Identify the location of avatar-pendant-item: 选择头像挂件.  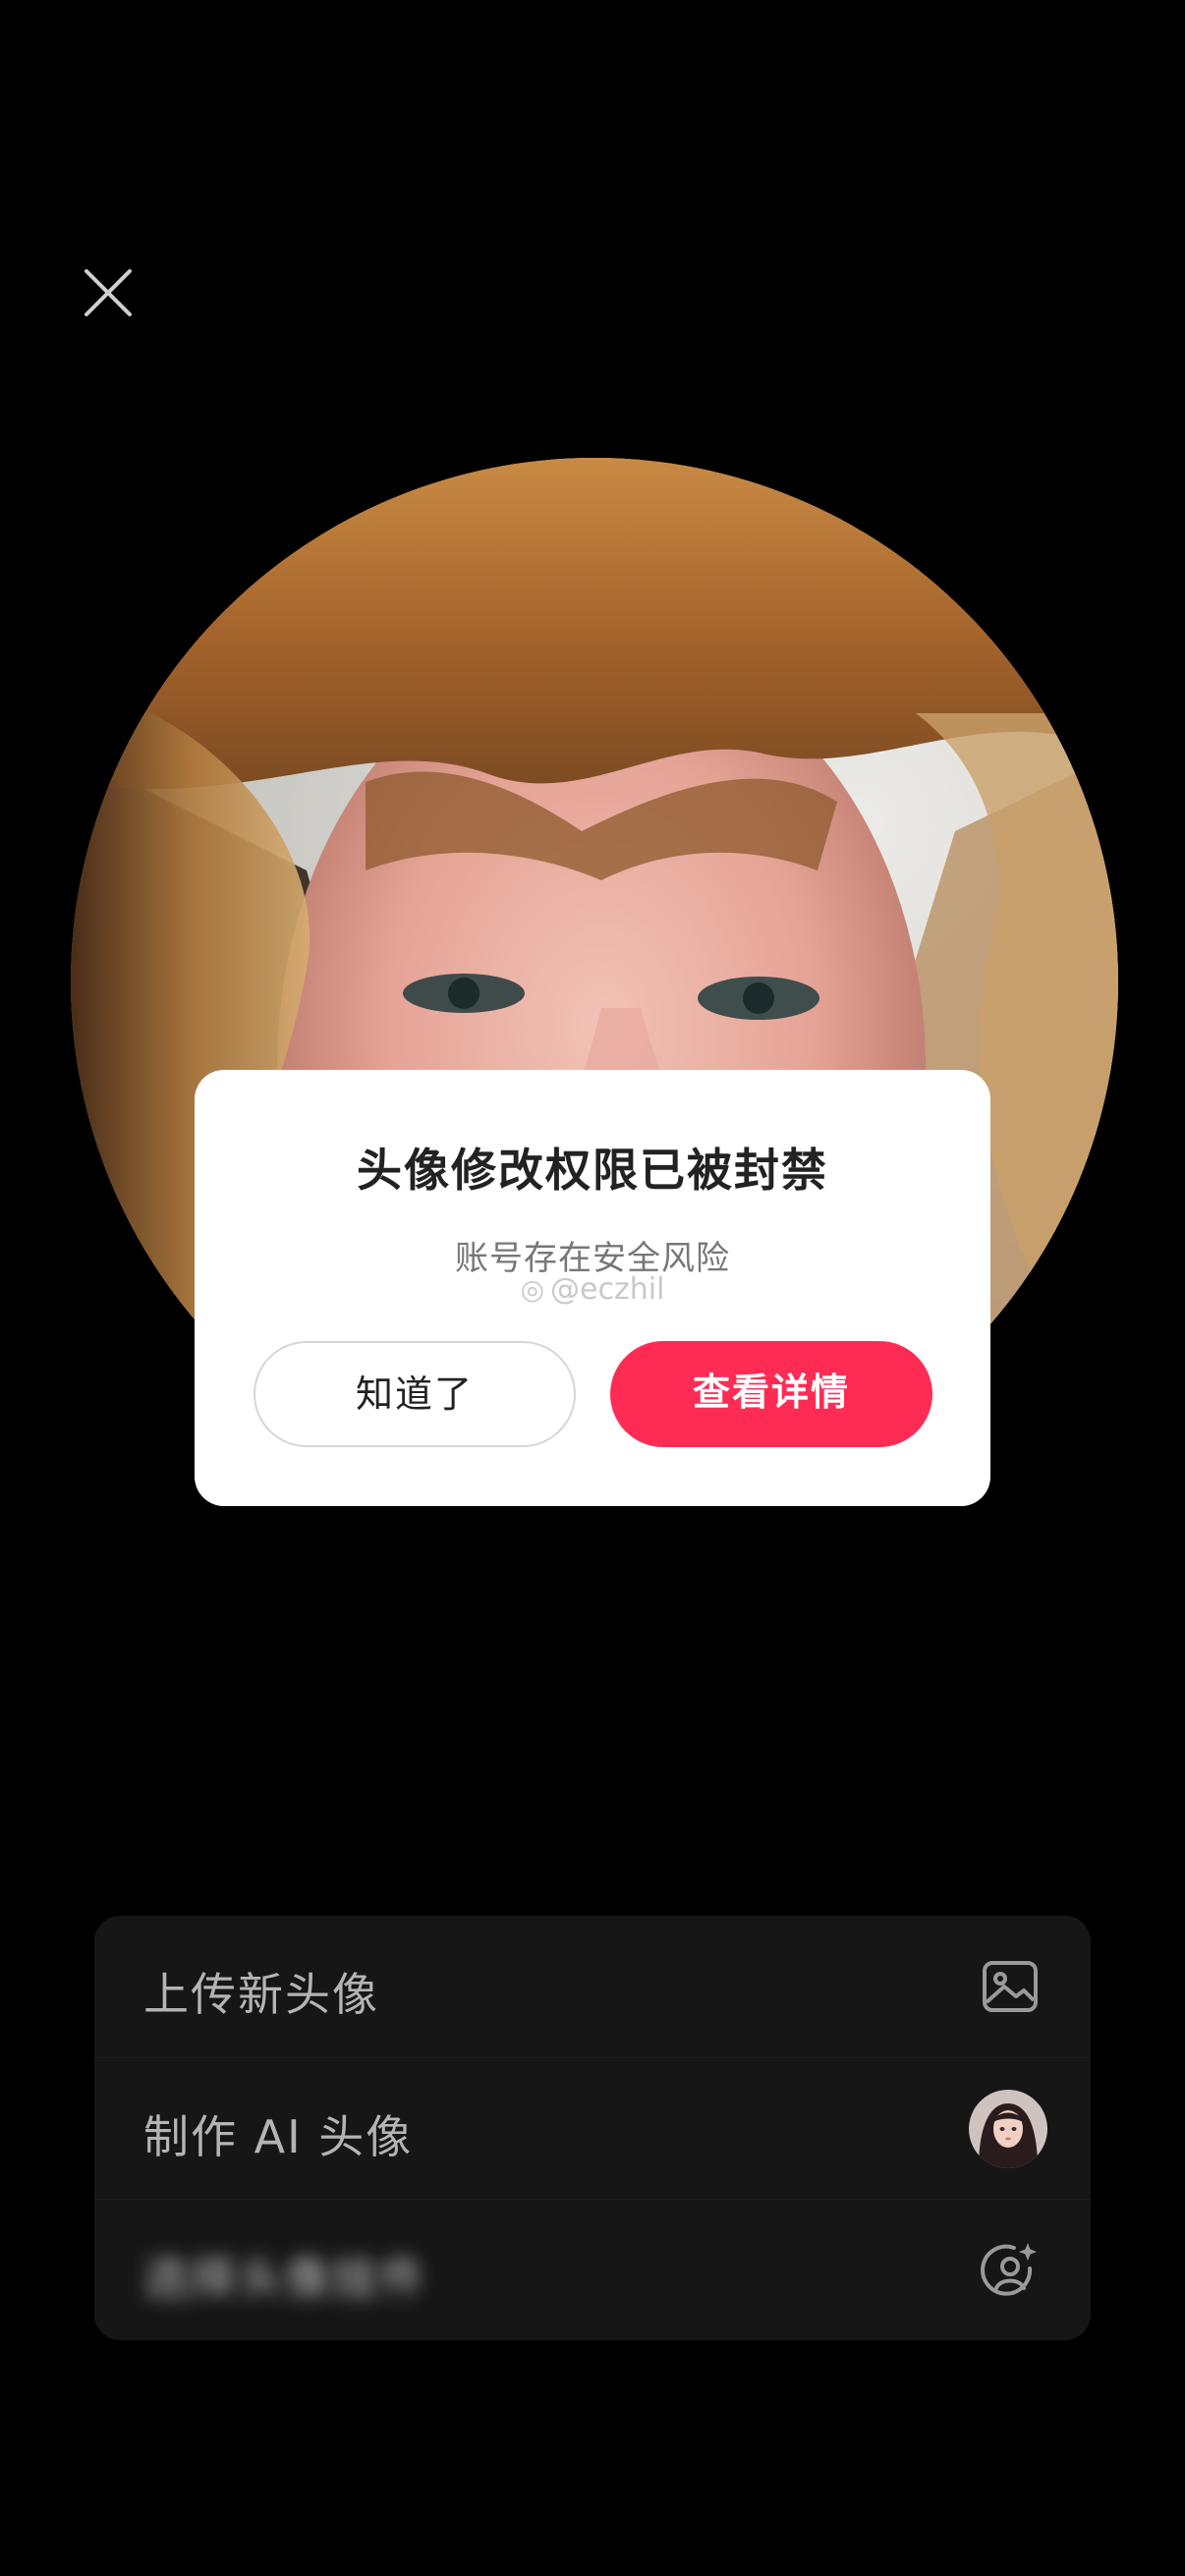
(592, 2269).